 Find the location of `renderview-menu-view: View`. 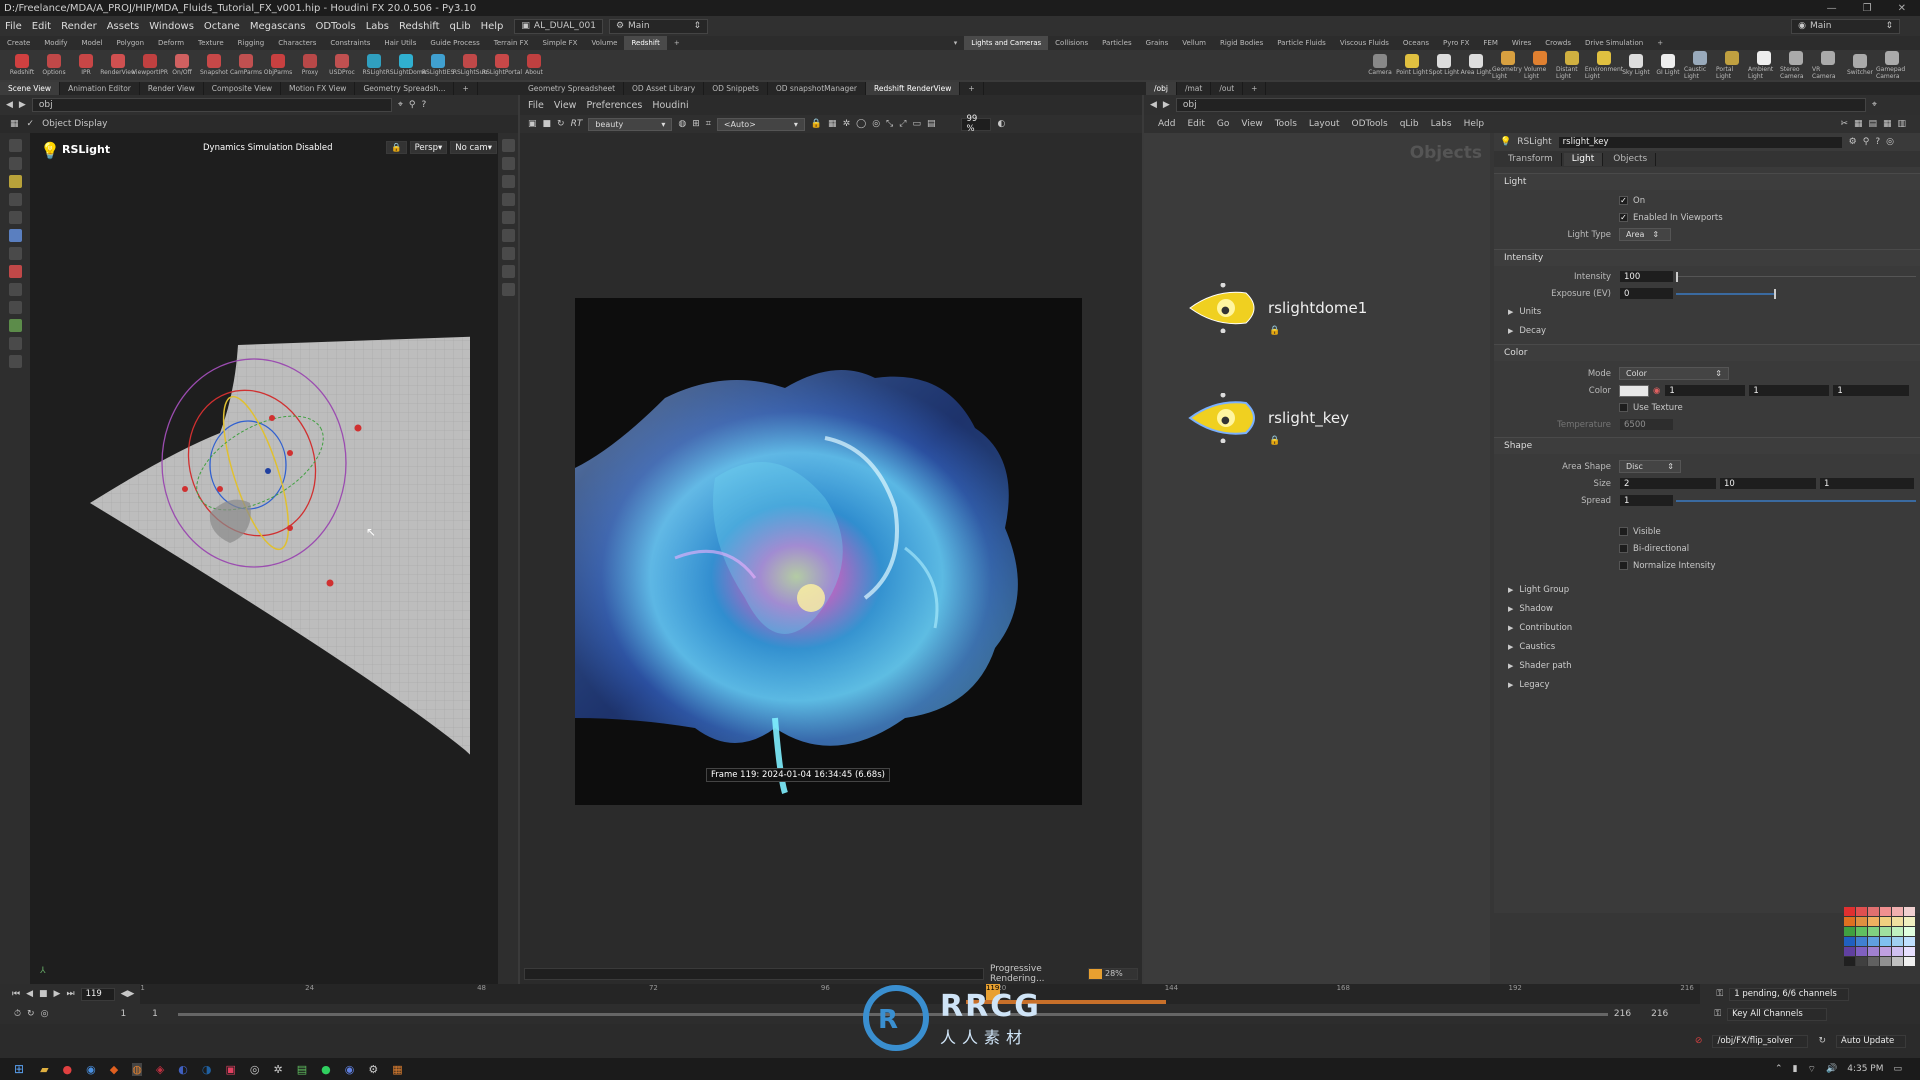

renderview-menu-view: View is located at coordinates (565, 105).